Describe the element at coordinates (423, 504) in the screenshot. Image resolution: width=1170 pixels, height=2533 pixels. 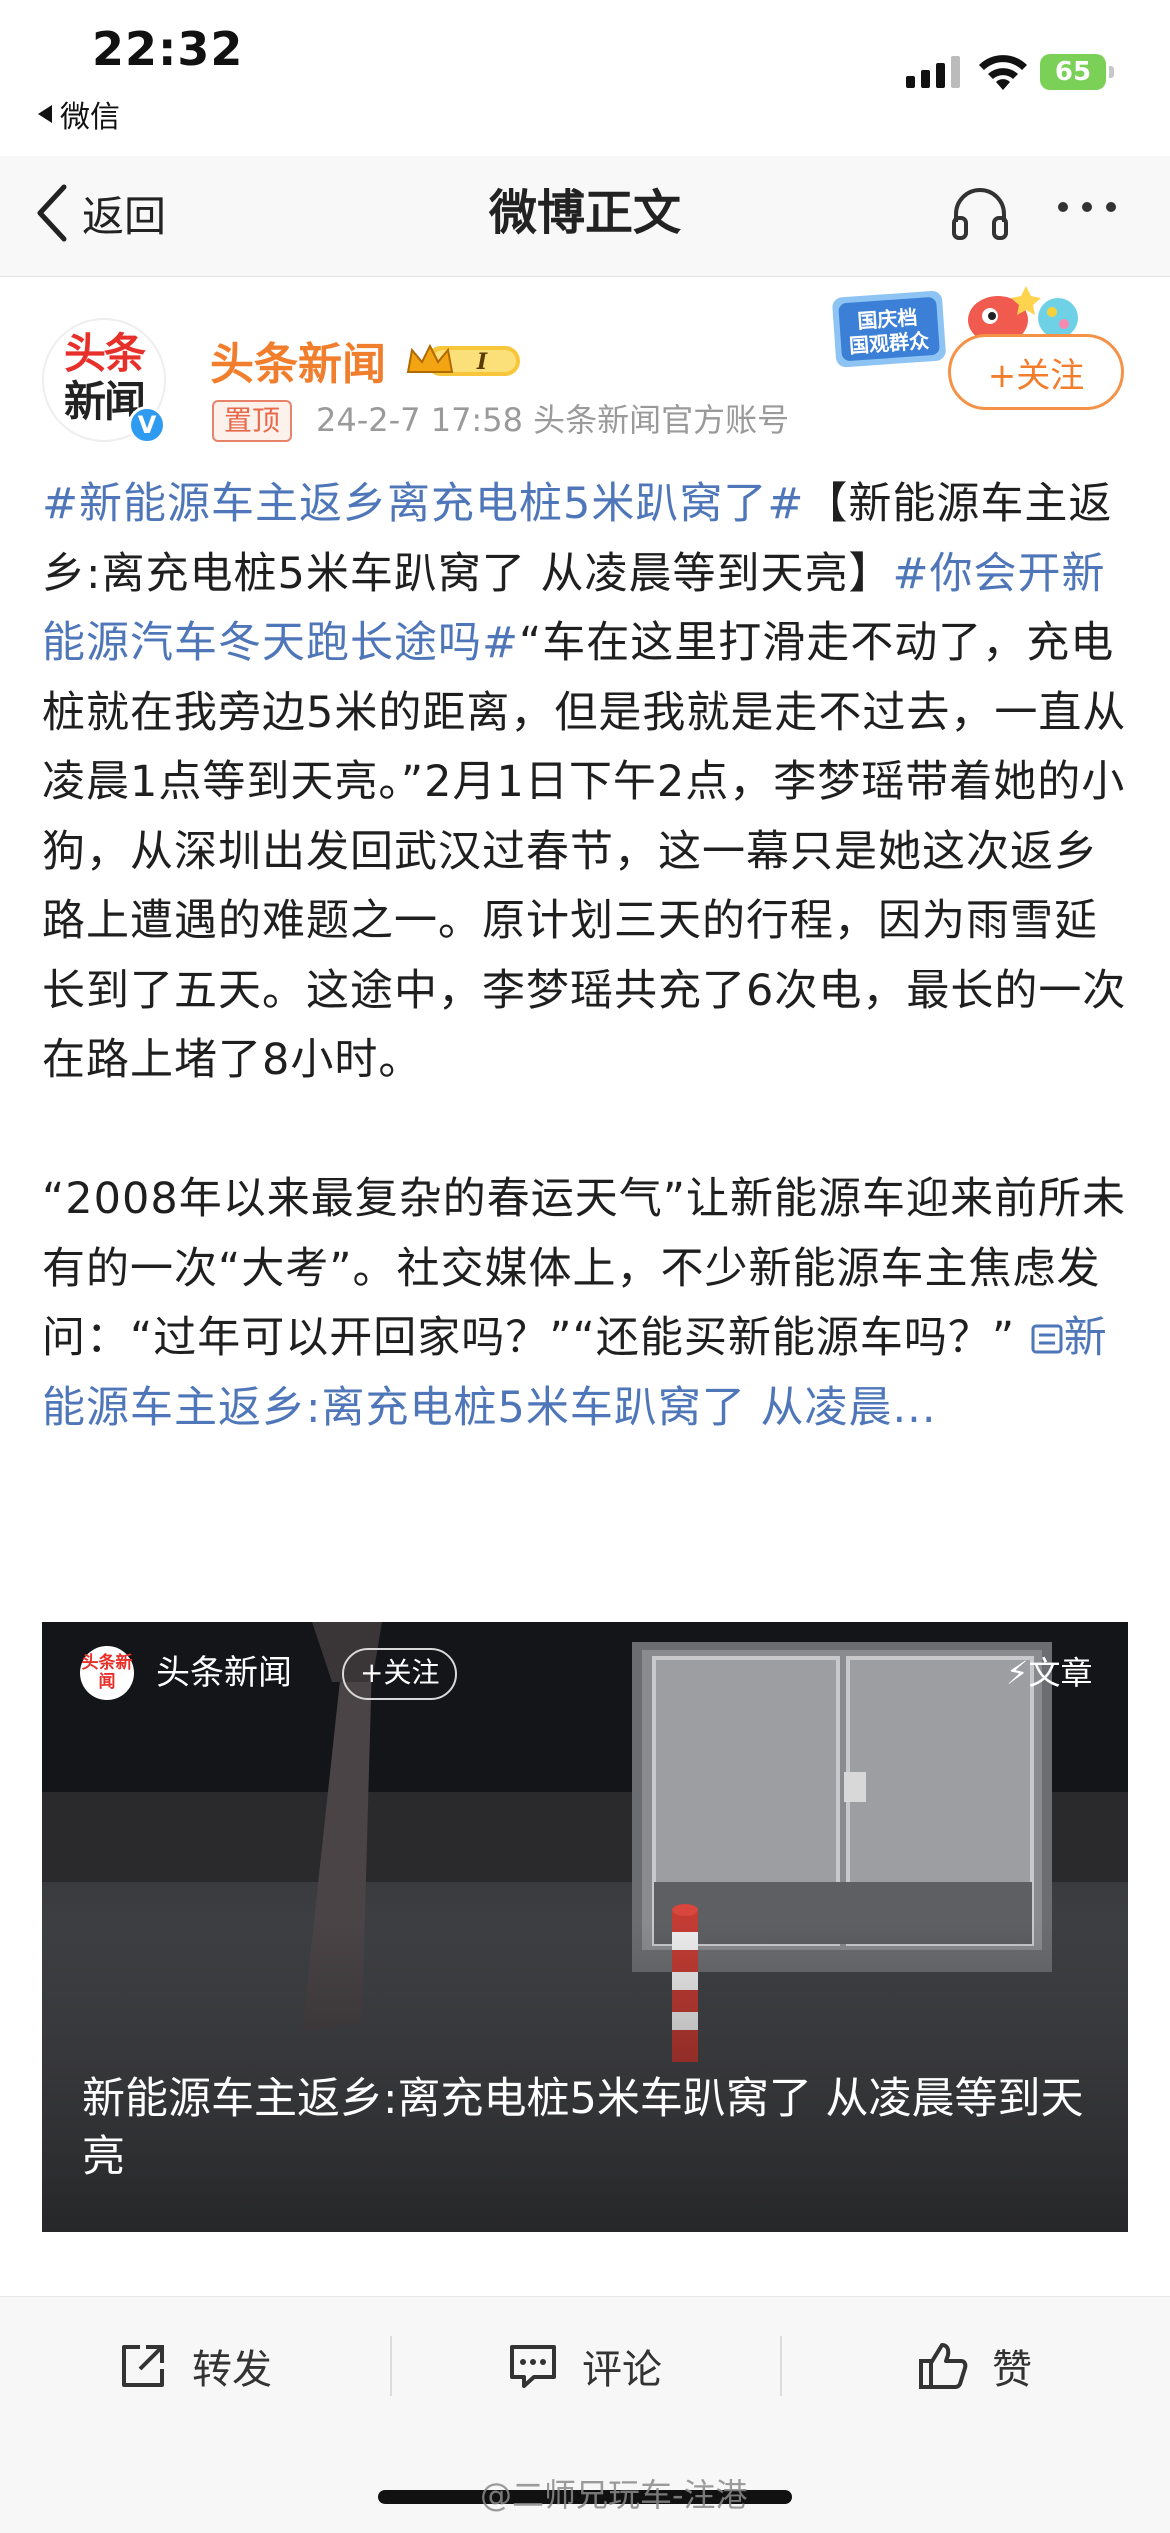
I see `hashtag-link: #新能源车主返乡离充电桩5米趴窝了#` at that location.